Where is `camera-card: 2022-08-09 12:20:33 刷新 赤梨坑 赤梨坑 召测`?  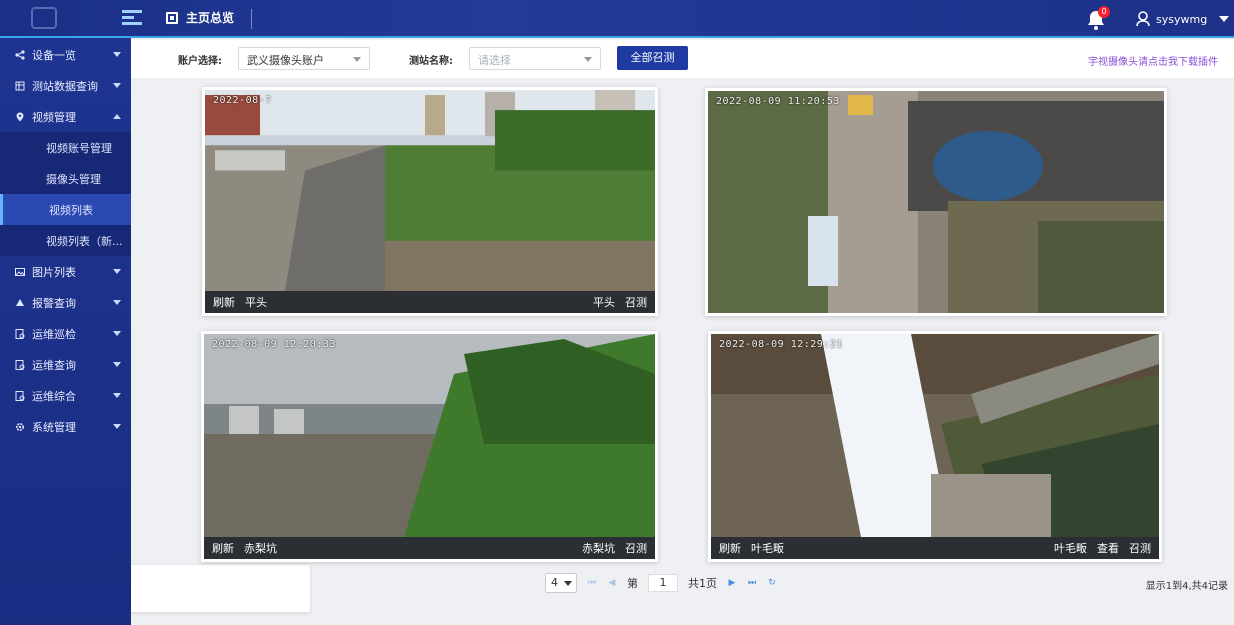 camera-card: 2022-08-09 12:20:33 刷新 赤梨坑 赤梨坑 召测 is located at coordinates (429, 446).